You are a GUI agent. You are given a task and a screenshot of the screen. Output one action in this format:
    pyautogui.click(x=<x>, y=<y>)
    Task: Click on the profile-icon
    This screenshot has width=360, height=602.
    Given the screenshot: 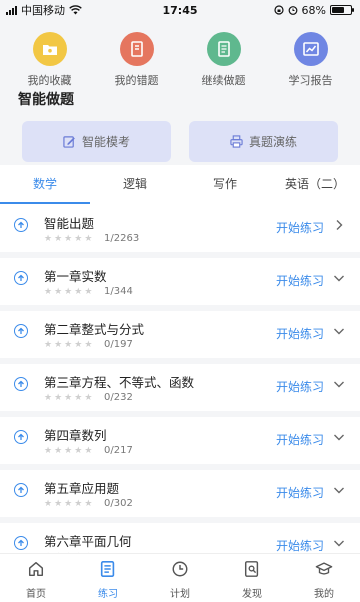 What is the action you would take?
    pyautogui.click(x=324, y=571)
    